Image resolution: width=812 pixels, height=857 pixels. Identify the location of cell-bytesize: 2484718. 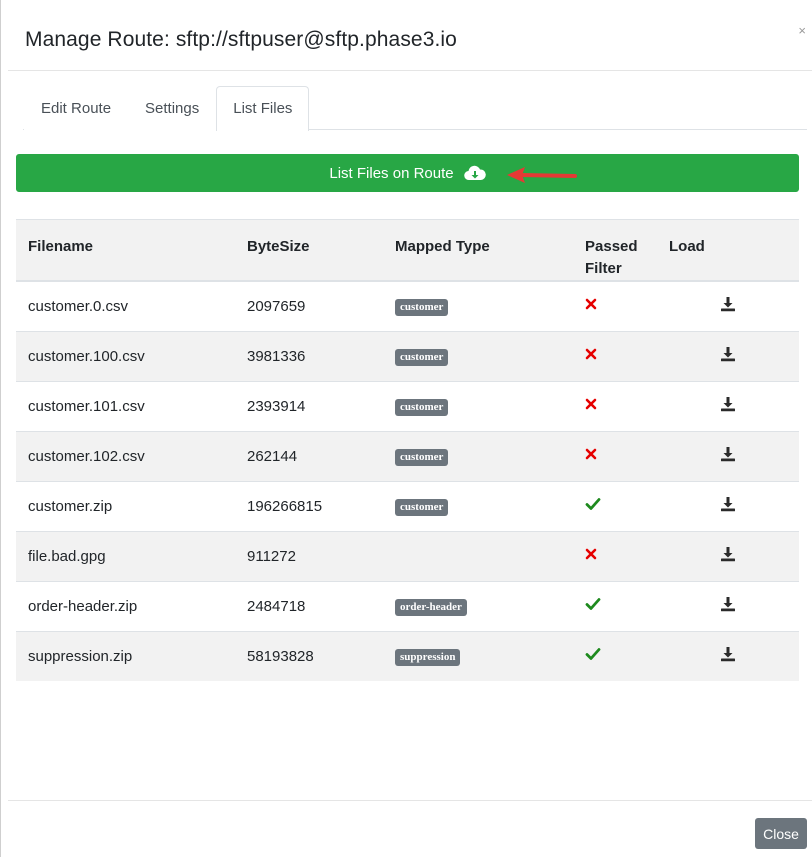
(309, 605).